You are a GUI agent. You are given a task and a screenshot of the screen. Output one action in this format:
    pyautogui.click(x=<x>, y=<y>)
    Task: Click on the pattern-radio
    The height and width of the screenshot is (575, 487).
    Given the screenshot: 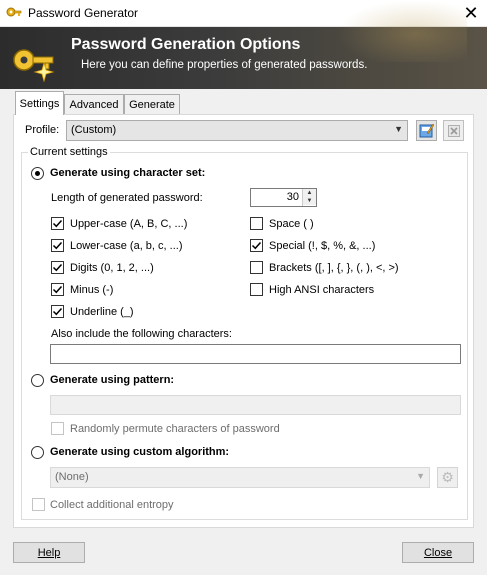 What is the action you would take?
    pyautogui.click(x=37, y=380)
    